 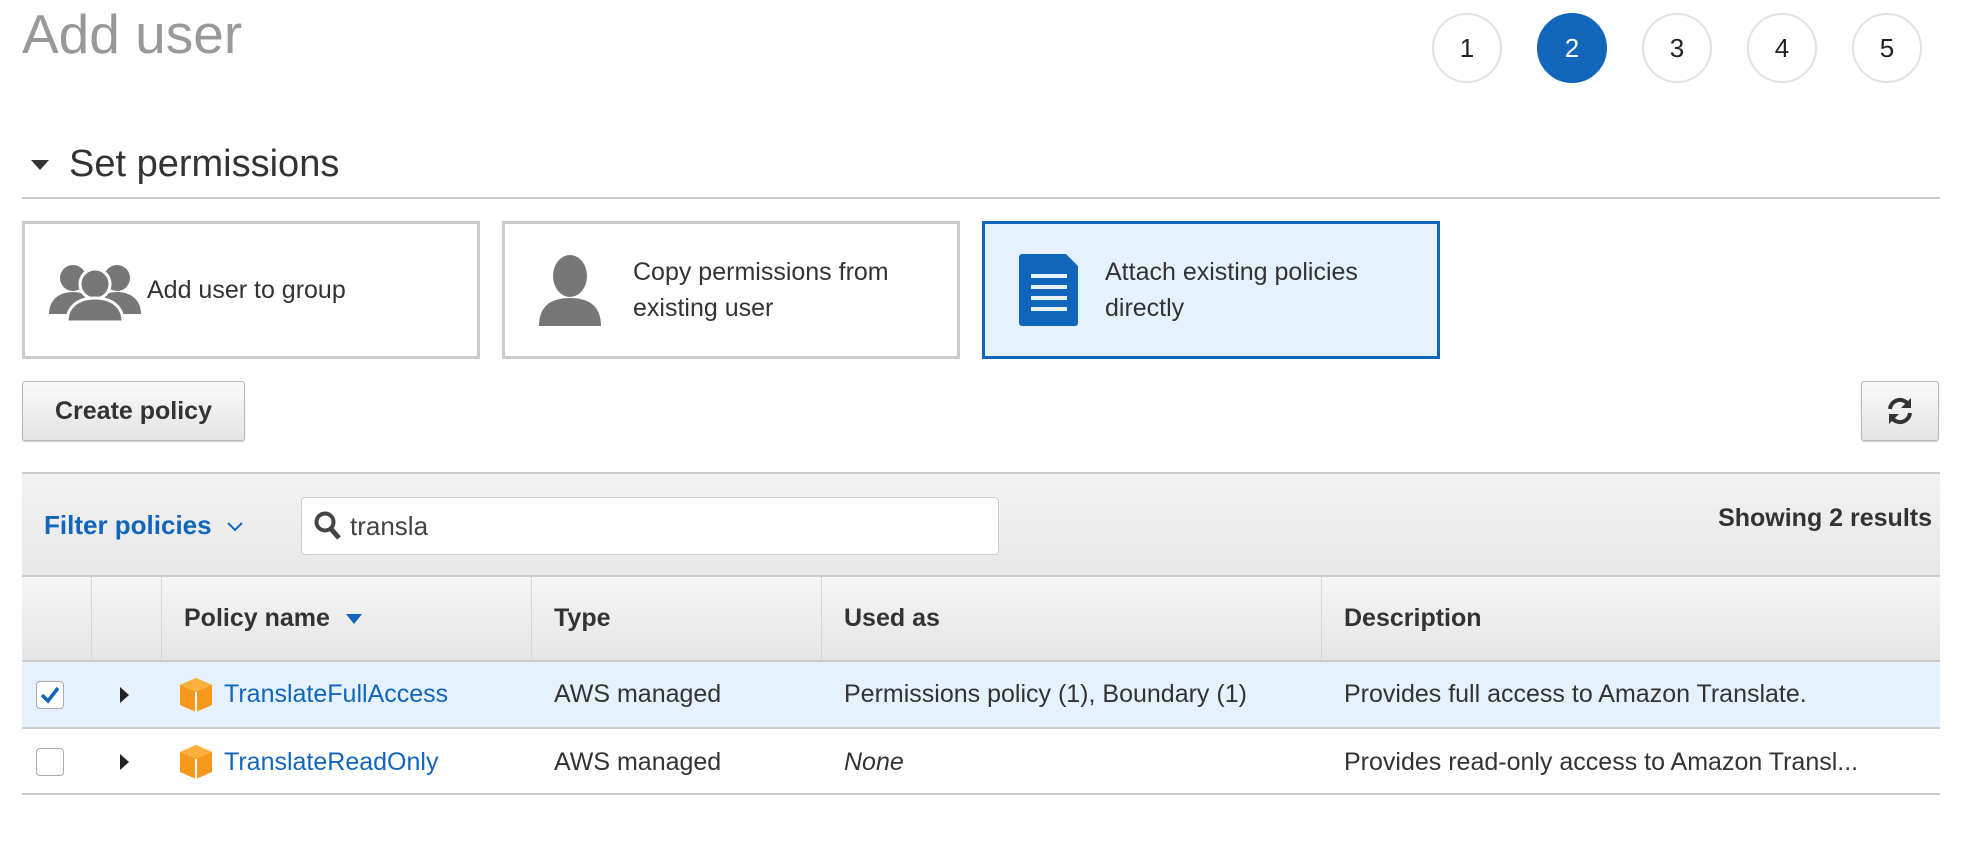 I want to click on header-expand, so click(x=127, y=618).